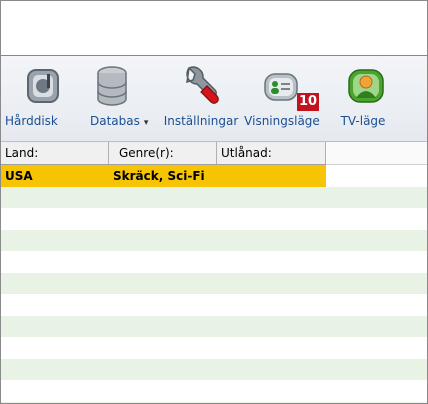 Image resolution: width=428 pixels, height=404 pixels. What do you see at coordinates (115, 121) in the screenshot?
I see `database-label-text: Databas` at bounding box center [115, 121].